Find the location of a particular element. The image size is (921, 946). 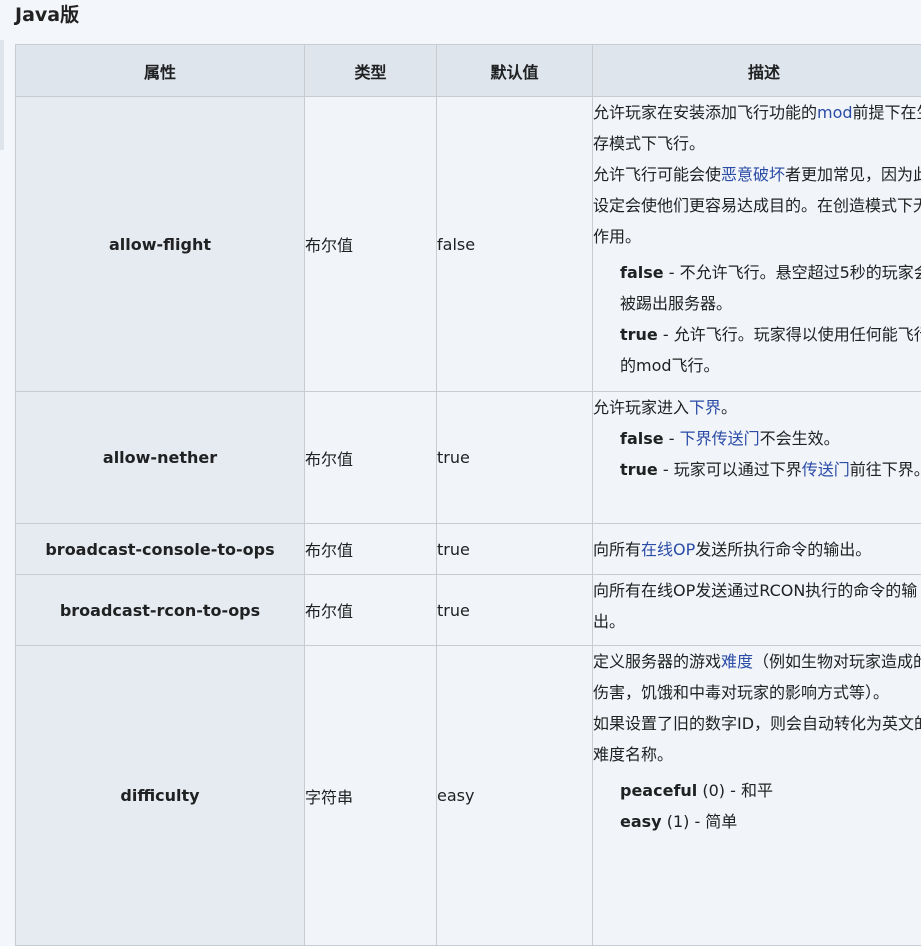

header-default: 默认值 is located at coordinates (515, 71).